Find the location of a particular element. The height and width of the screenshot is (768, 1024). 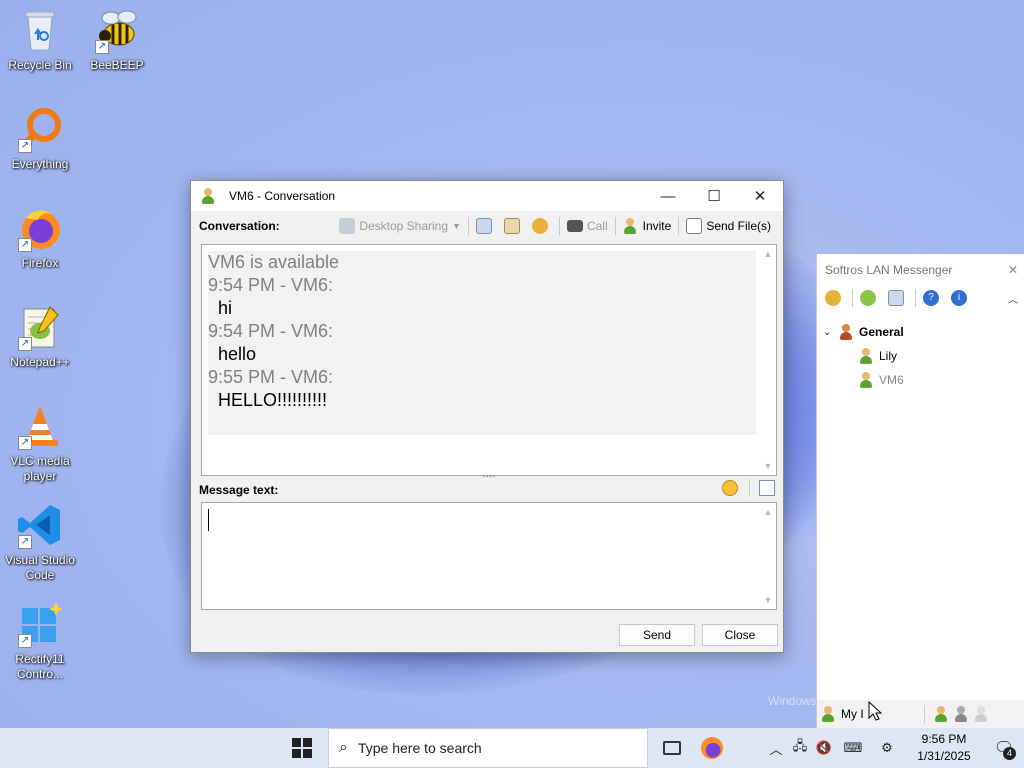

taskbar-search: ⌕ Type here to search is located at coordinates (488, 748).